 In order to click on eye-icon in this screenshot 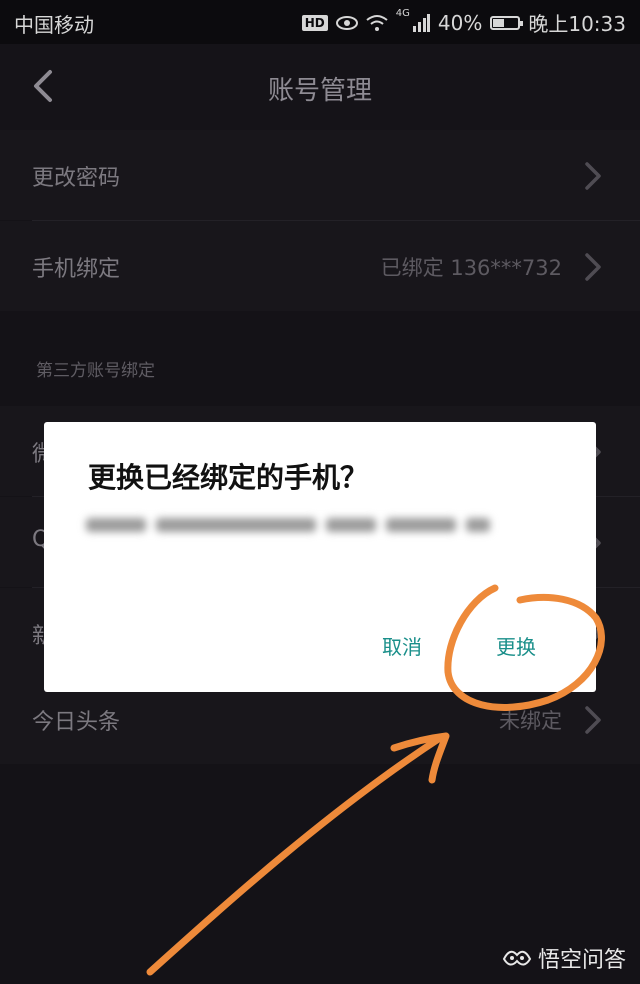, I will do `click(346, 22)`.